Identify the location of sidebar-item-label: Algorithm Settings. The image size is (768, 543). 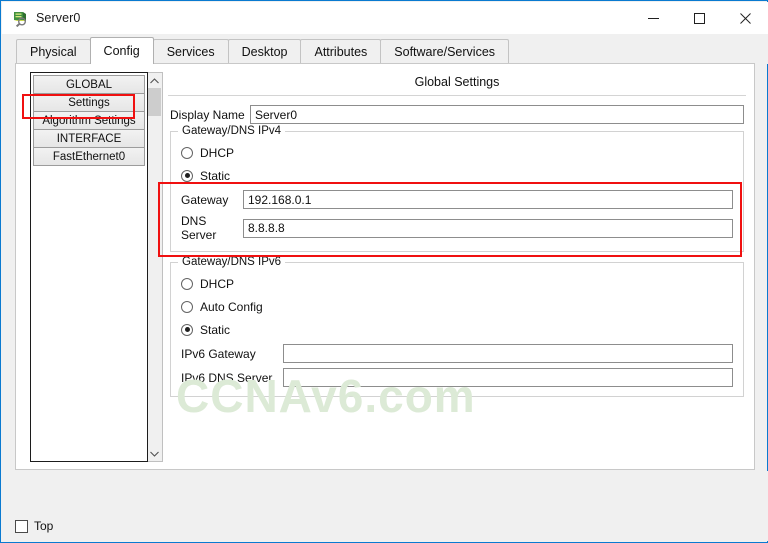
(89, 120).